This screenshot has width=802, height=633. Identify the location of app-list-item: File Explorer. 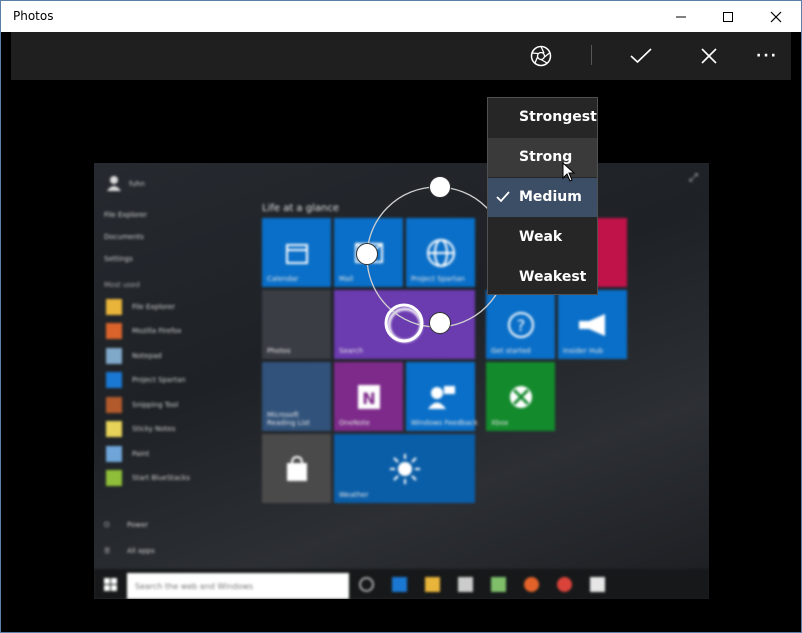
(154, 307).